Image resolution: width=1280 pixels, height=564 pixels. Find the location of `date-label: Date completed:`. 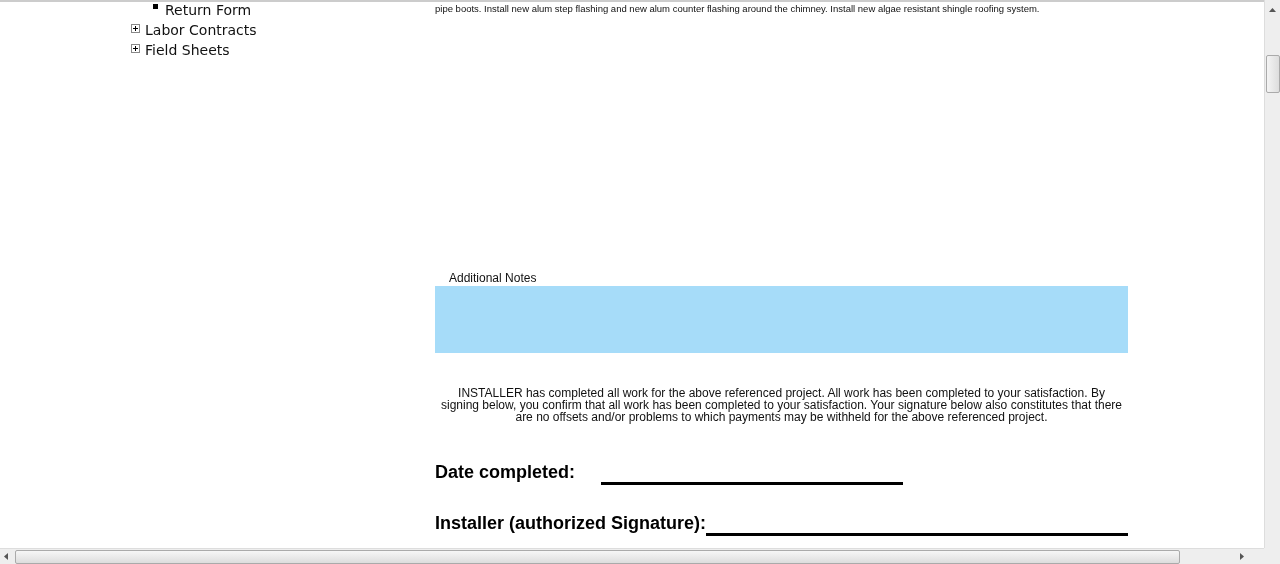

date-label: Date completed: is located at coordinates (505, 472).